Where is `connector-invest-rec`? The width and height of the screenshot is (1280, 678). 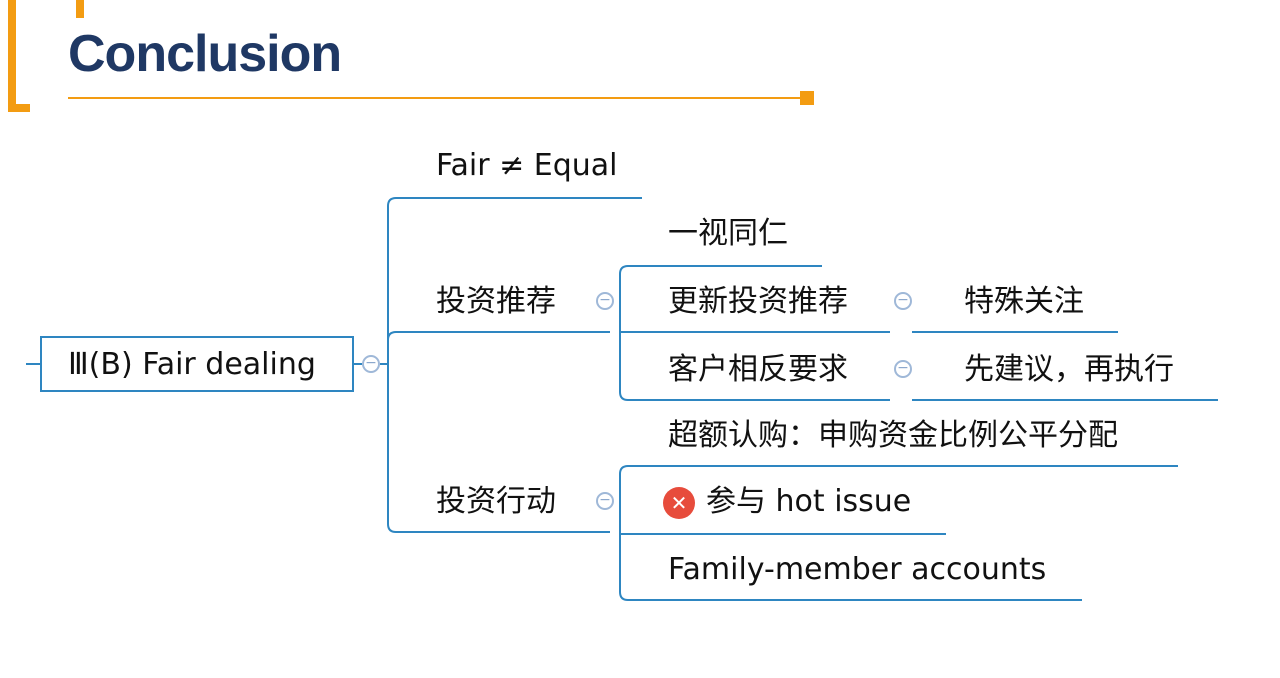
connector-invest-rec is located at coordinates (488, 336).